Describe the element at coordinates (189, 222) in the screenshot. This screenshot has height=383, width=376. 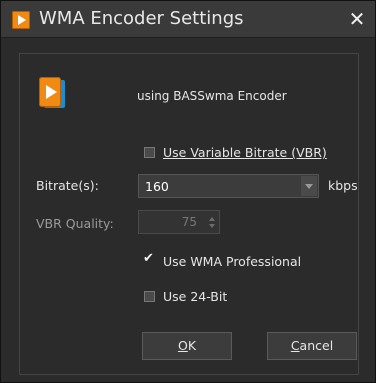
I see `vbr-quality-value: 75` at that location.